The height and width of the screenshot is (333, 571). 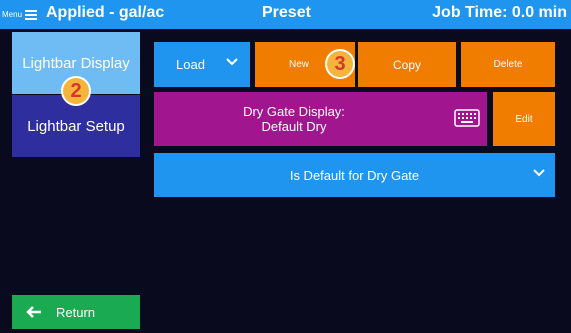 I want to click on menu-label: Menu, so click(x=12, y=14).